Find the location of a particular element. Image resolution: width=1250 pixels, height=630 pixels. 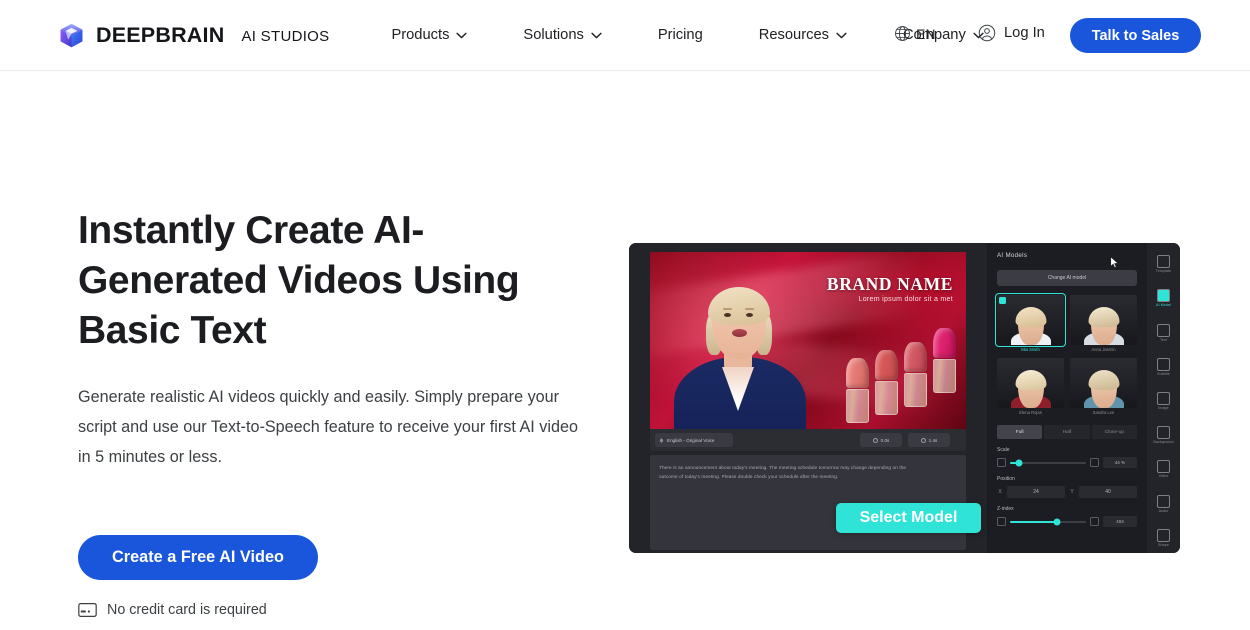

rail-item-video: Video is located at coordinates (1163, 469).